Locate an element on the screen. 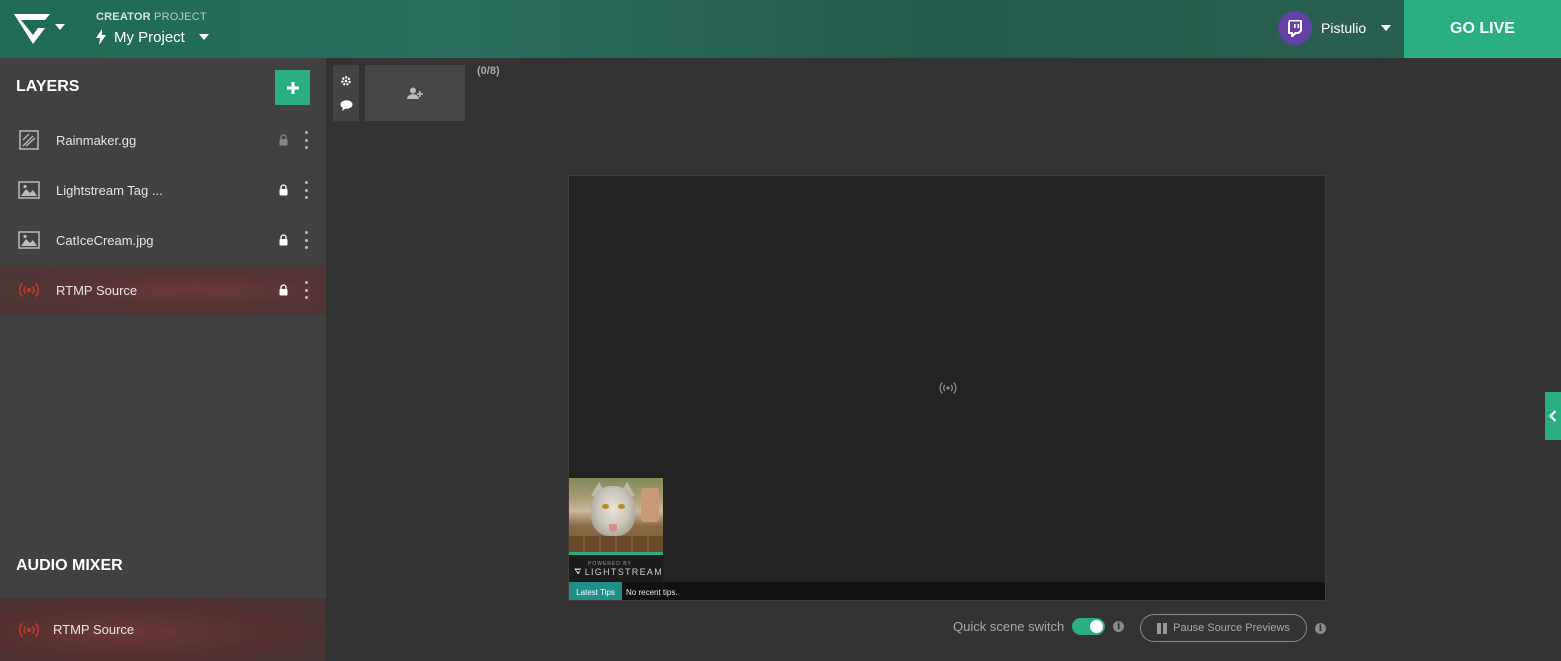 The height and width of the screenshot is (661, 1561). layer-label: Rainmaker.gg is located at coordinates (96, 140).